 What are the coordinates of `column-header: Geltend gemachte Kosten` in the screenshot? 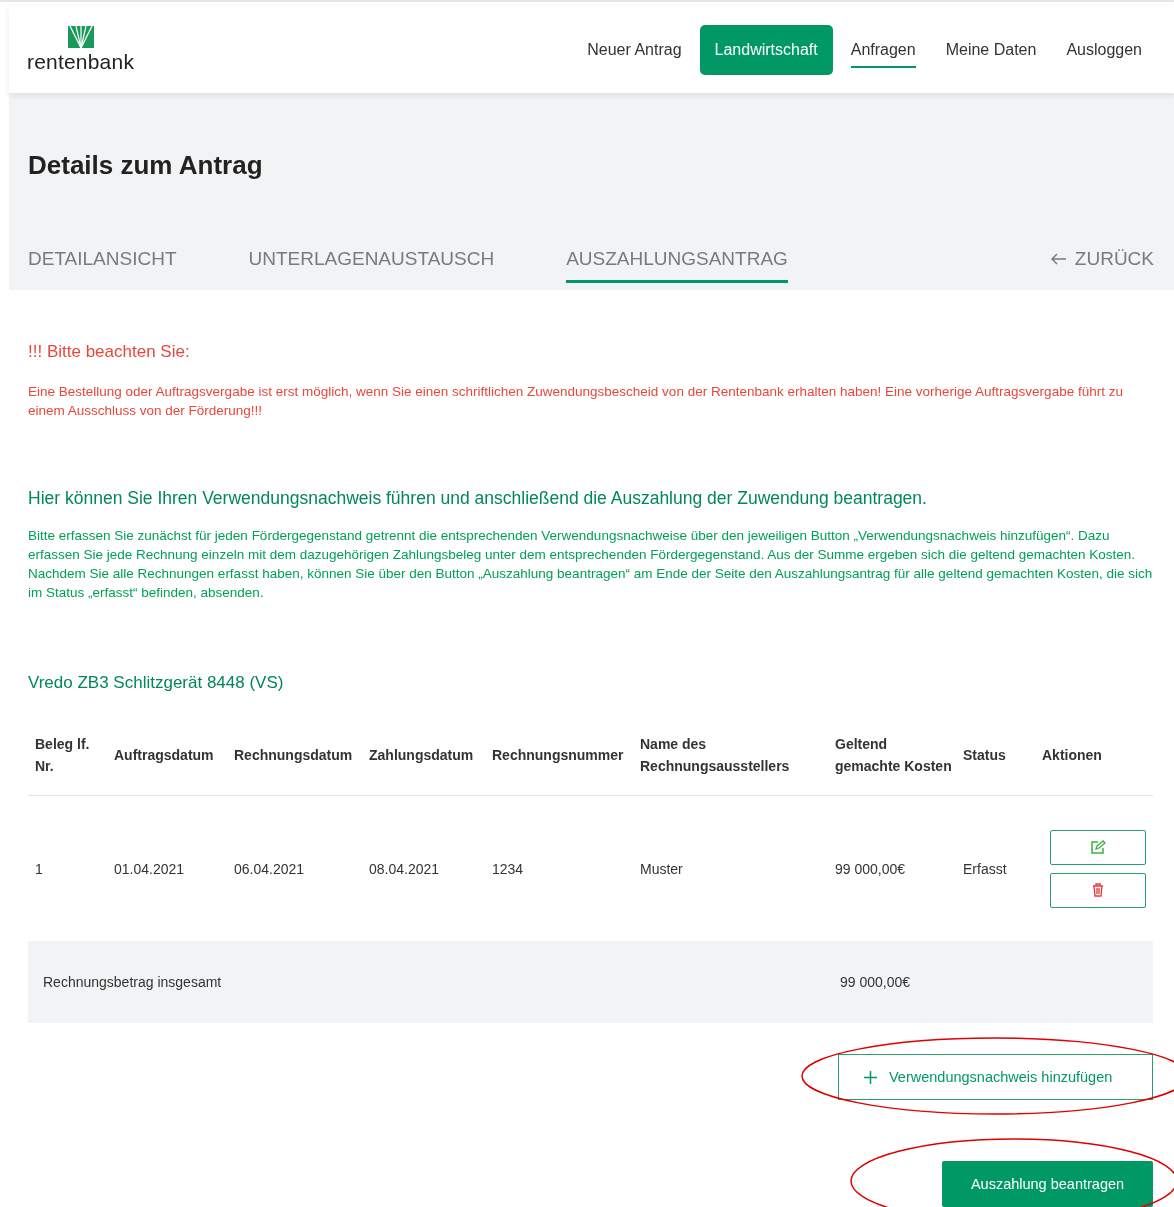 It's located at (893, 755).